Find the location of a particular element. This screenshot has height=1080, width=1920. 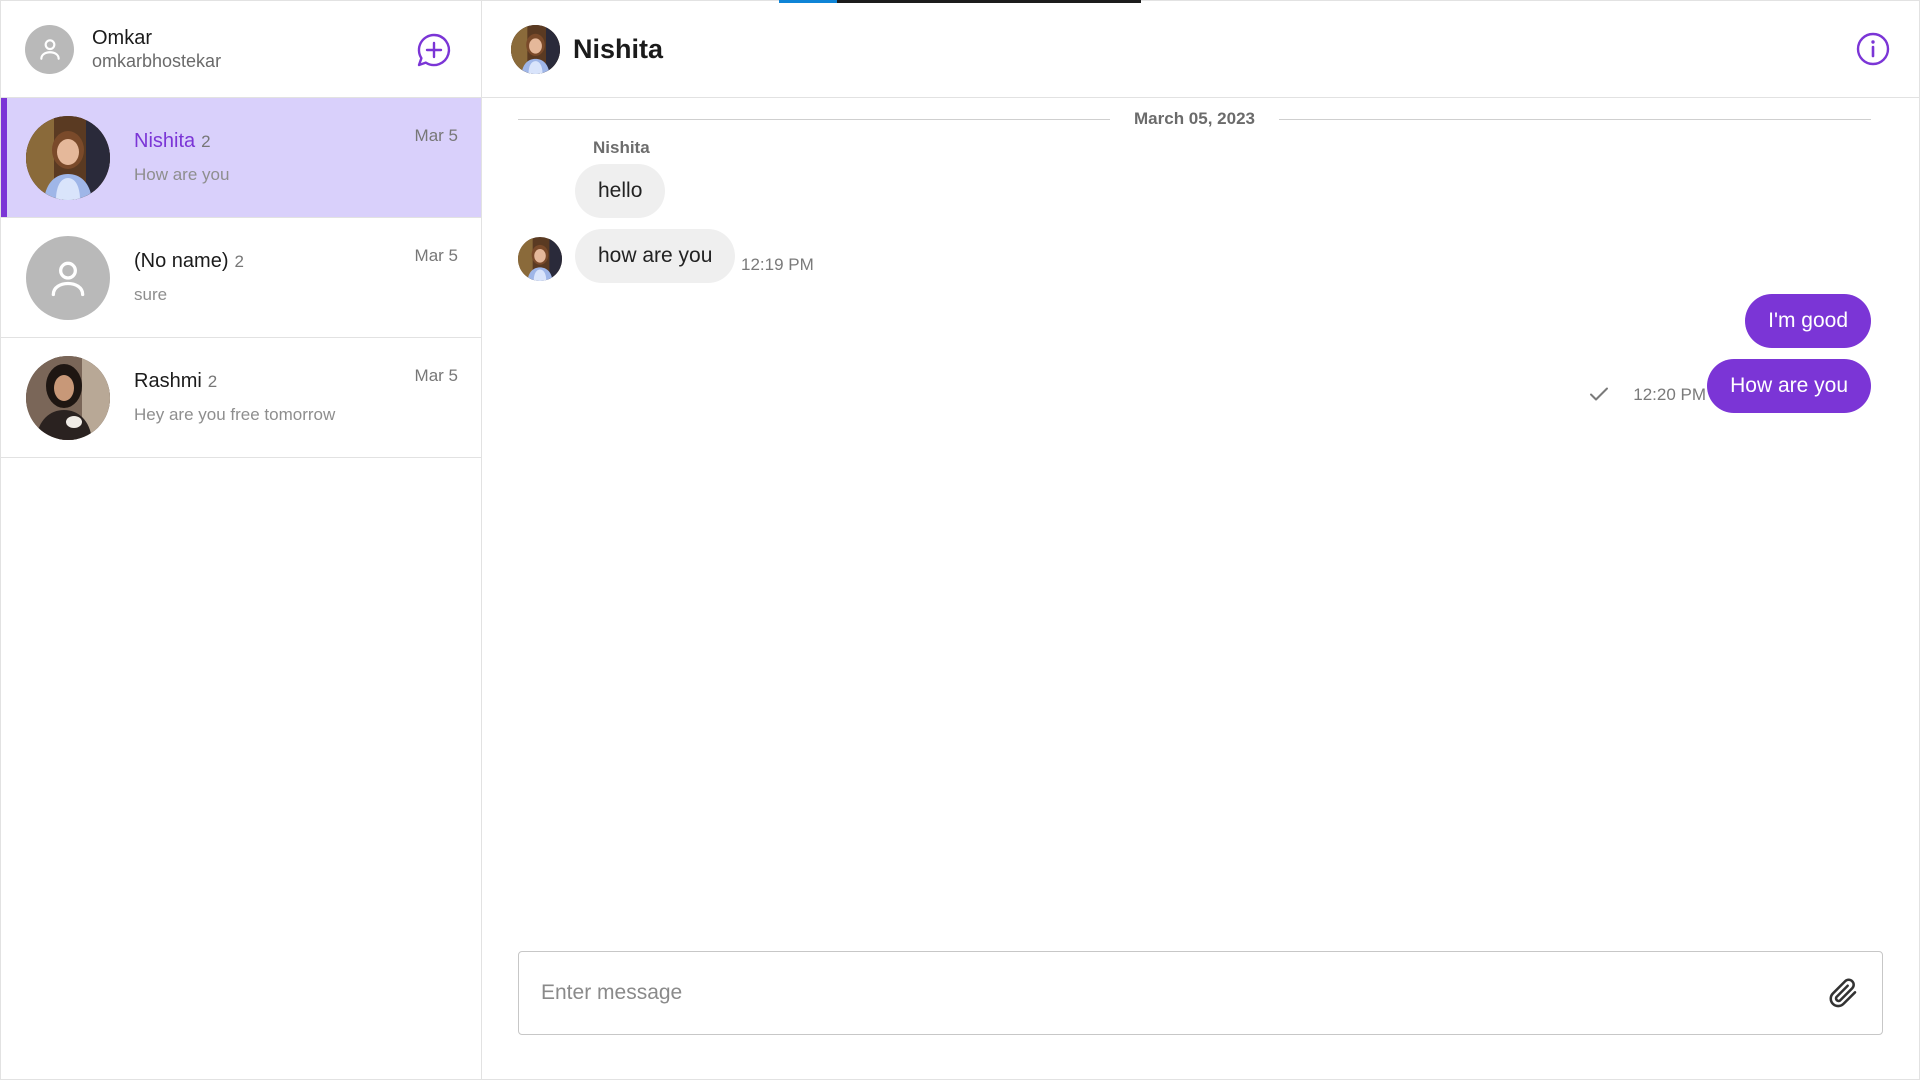

conversation-item-rashmi: Rashmi 2 Hey are you free tomorrow Mar 5 is located at coordinates (241, 398).